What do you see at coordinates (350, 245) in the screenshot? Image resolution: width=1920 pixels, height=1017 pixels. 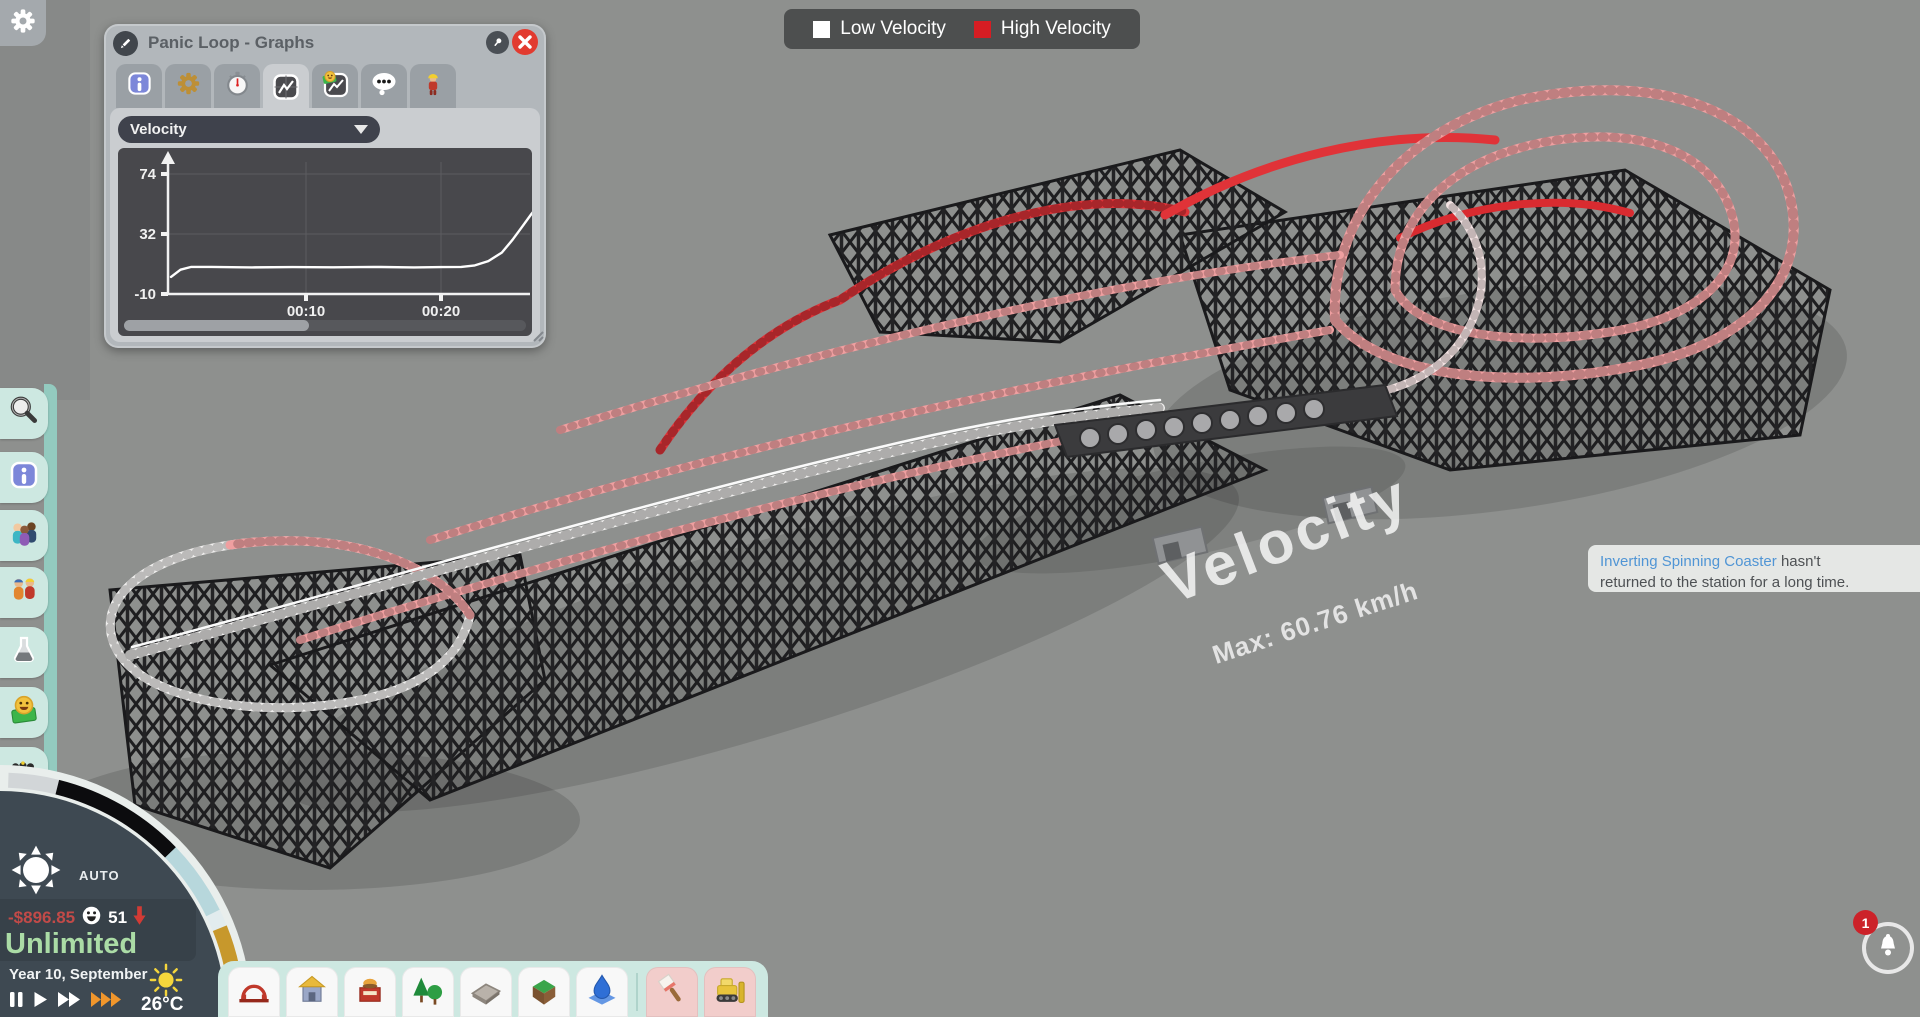 I see `velocity-line` at bounding box center [350, 245].